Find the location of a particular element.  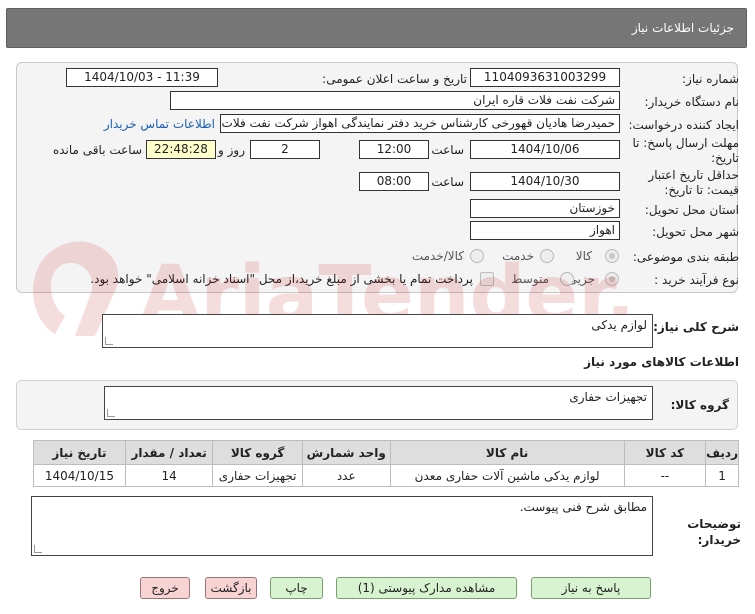

need-number-field: 1104093631003299 is located at coordinates (545, 77).